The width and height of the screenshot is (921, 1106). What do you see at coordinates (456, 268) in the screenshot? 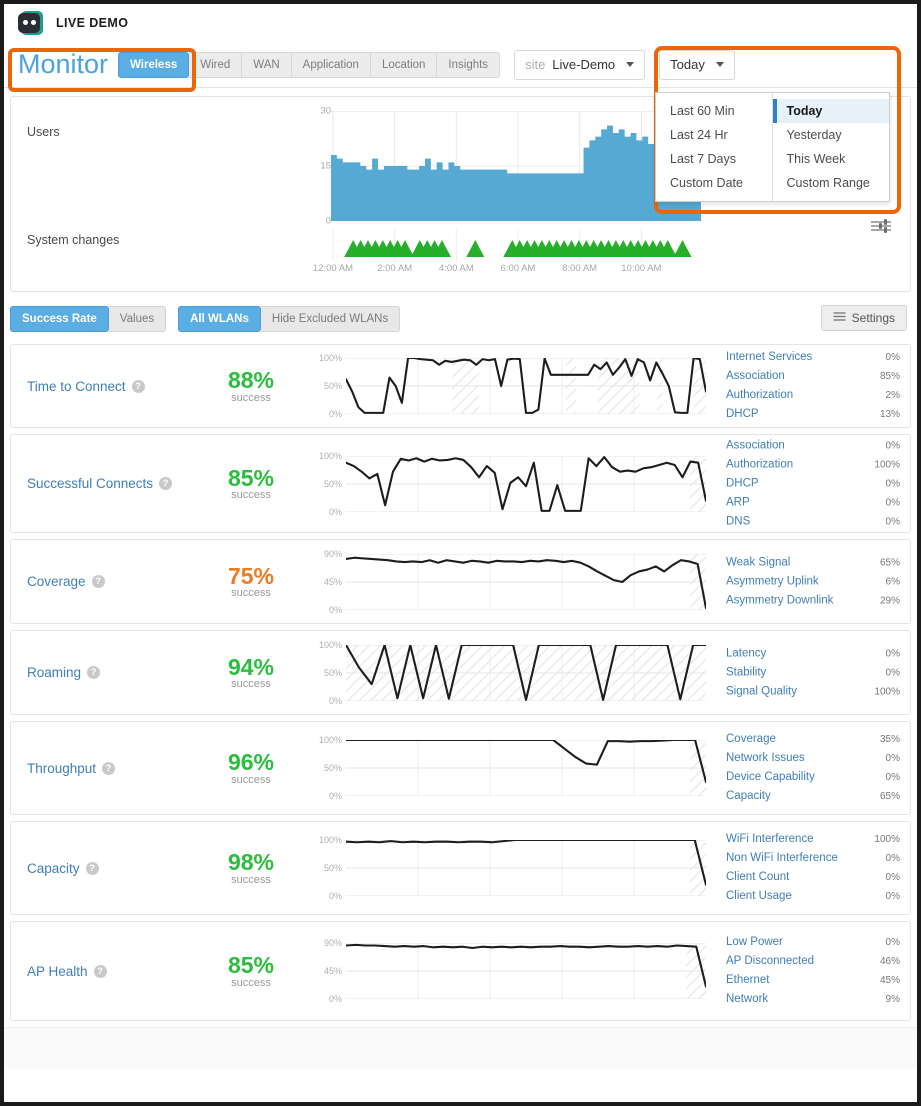
I see `overview-x-tick: 4:00 AM` at bounding box center [456, 268].